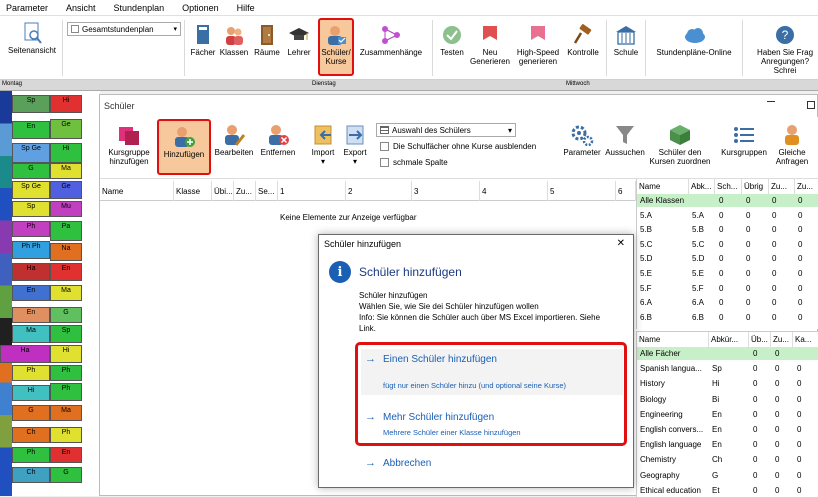 This screenshot has height=497, width=818. I want to click on subject-row: Chemistry Ch 0 0 0, so click(727, 459).